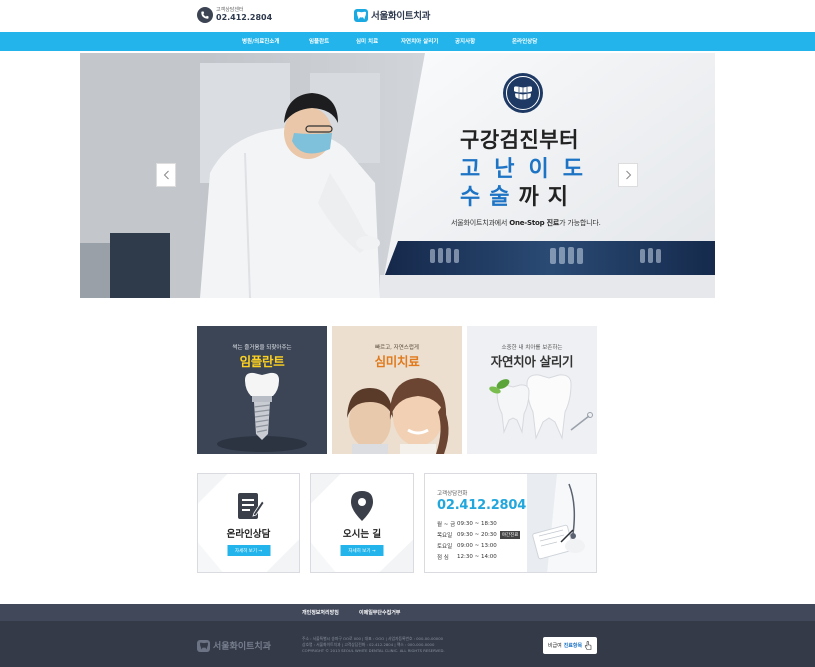  I want to click on contact-phone-number: 02.412.2804, so click(481, 505).